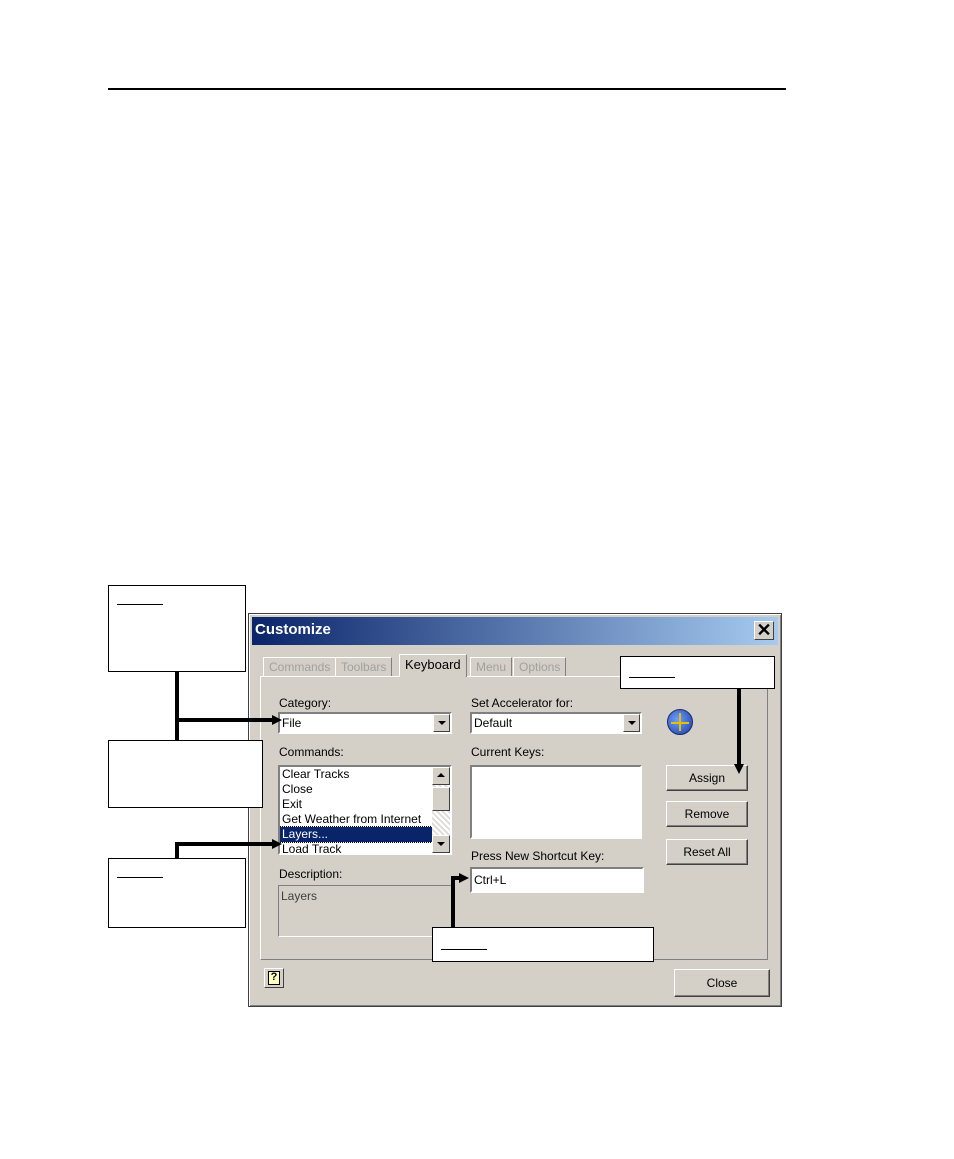 The image size is (954, 1159). Describe the element at coordinates (538, 856) in the screenshot. I see `shortcut-label: Press New Shortcut Key:` at that location.